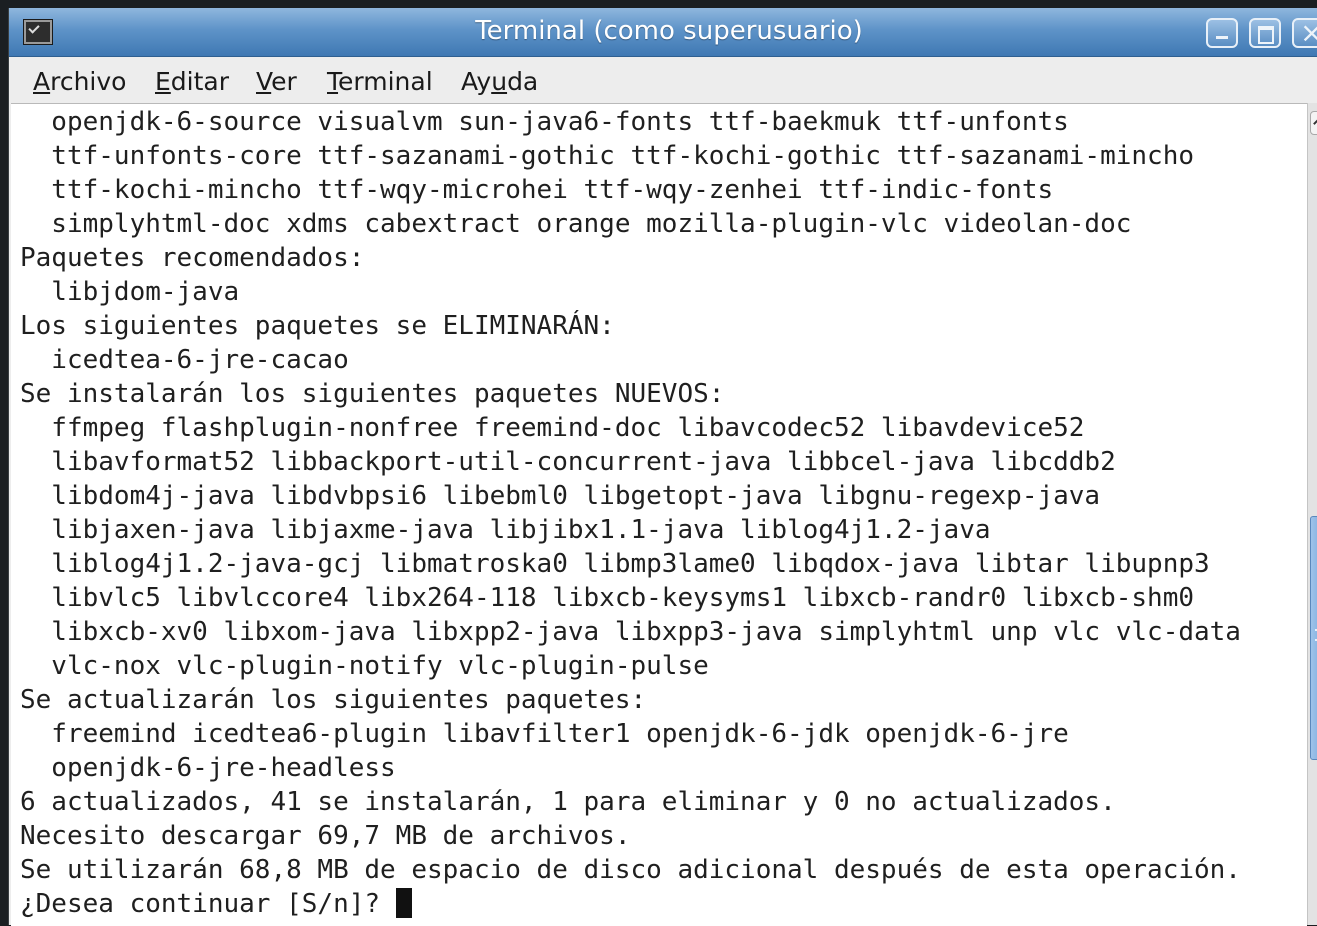  I want to click on menu-archivo-label: rchivo, so click(88, 81).